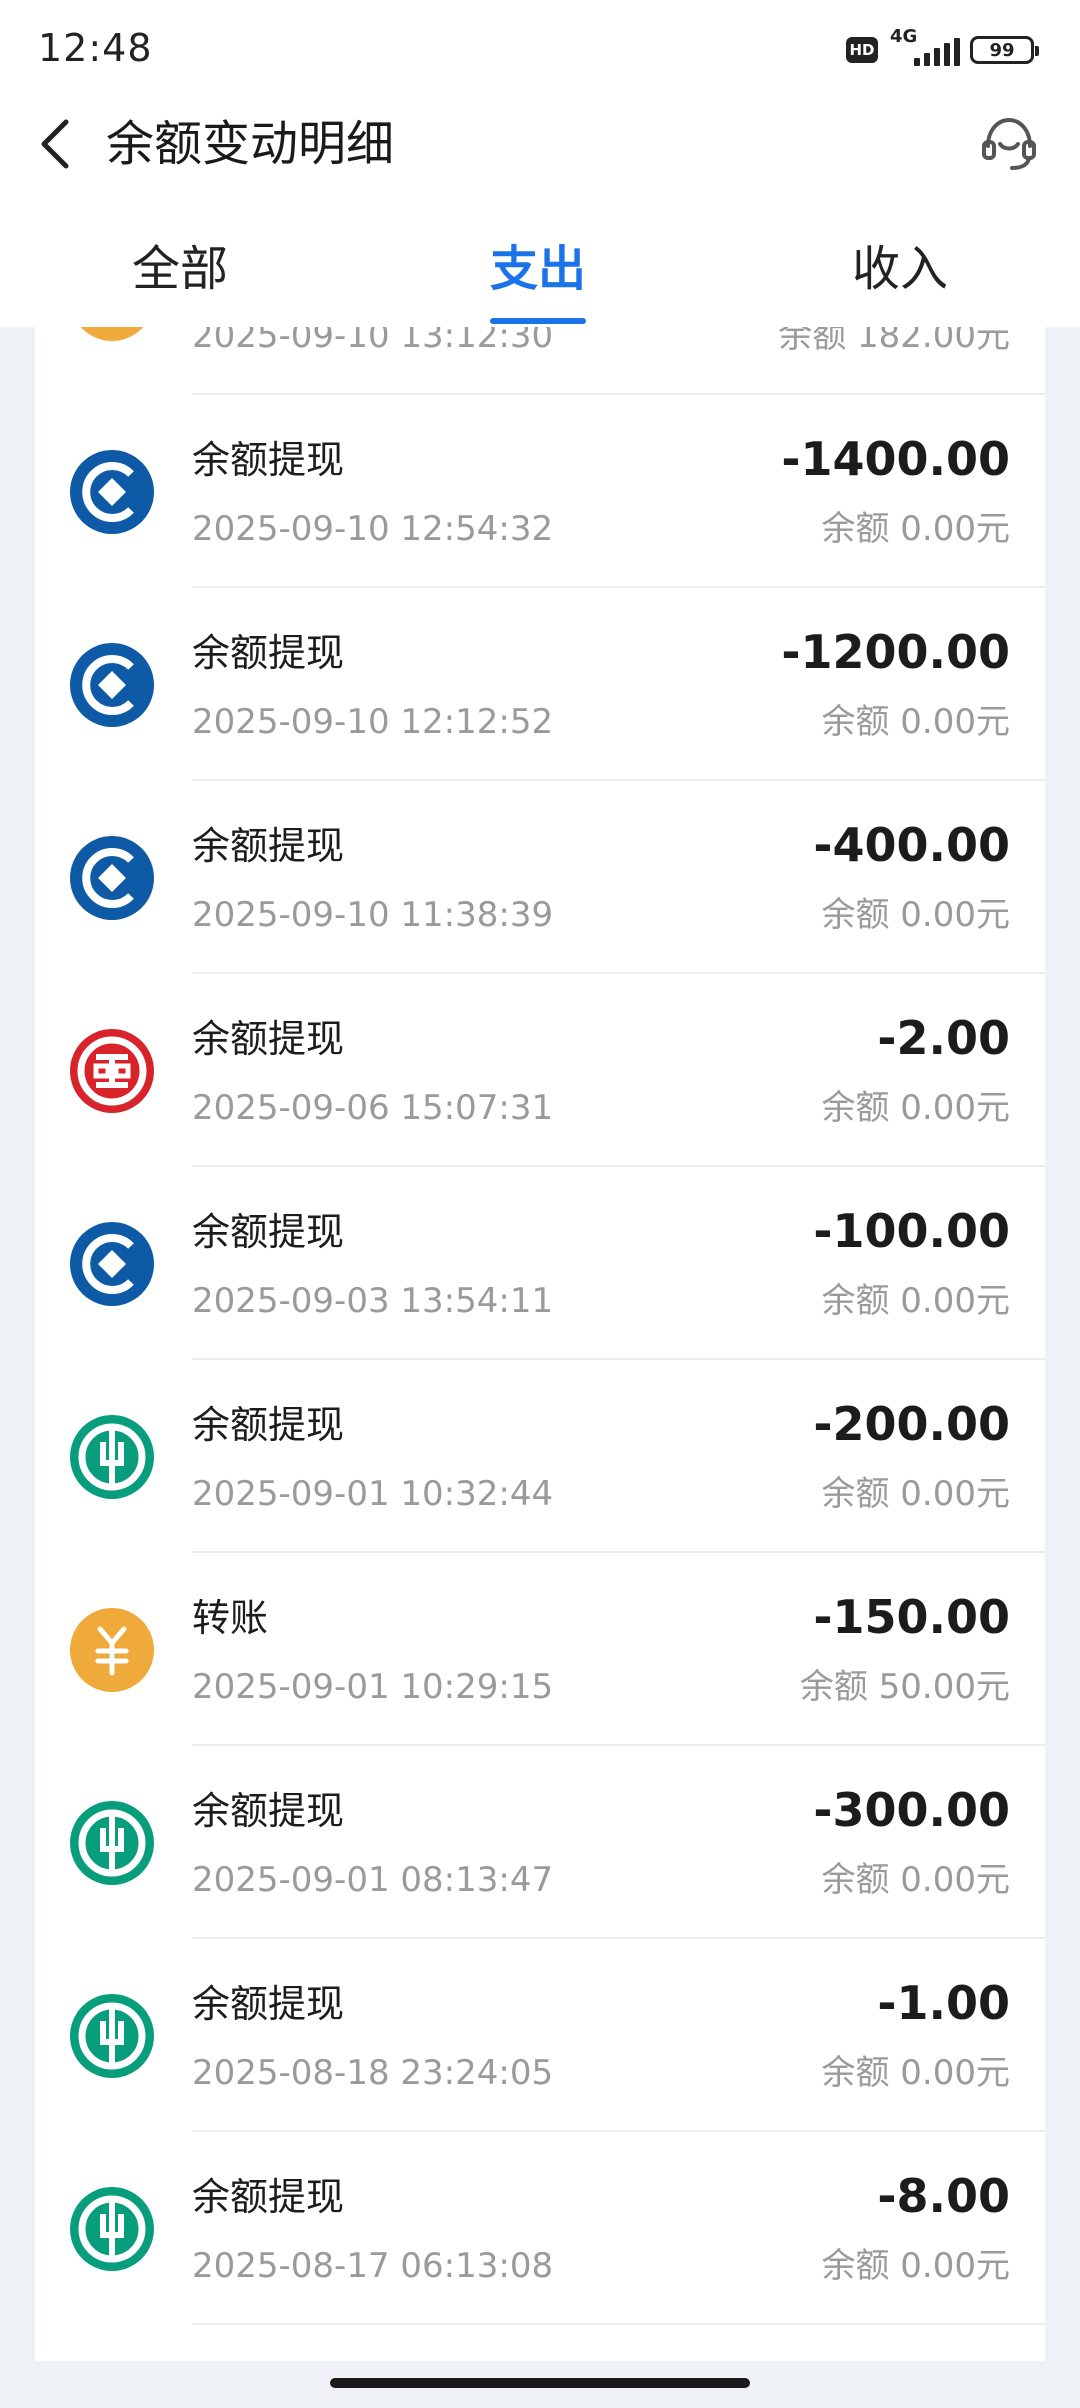  Describe the element at coordinates (373, 915) in the screenshot. I see `transaction-time: 2025-09-10 11:38:39` at that location.